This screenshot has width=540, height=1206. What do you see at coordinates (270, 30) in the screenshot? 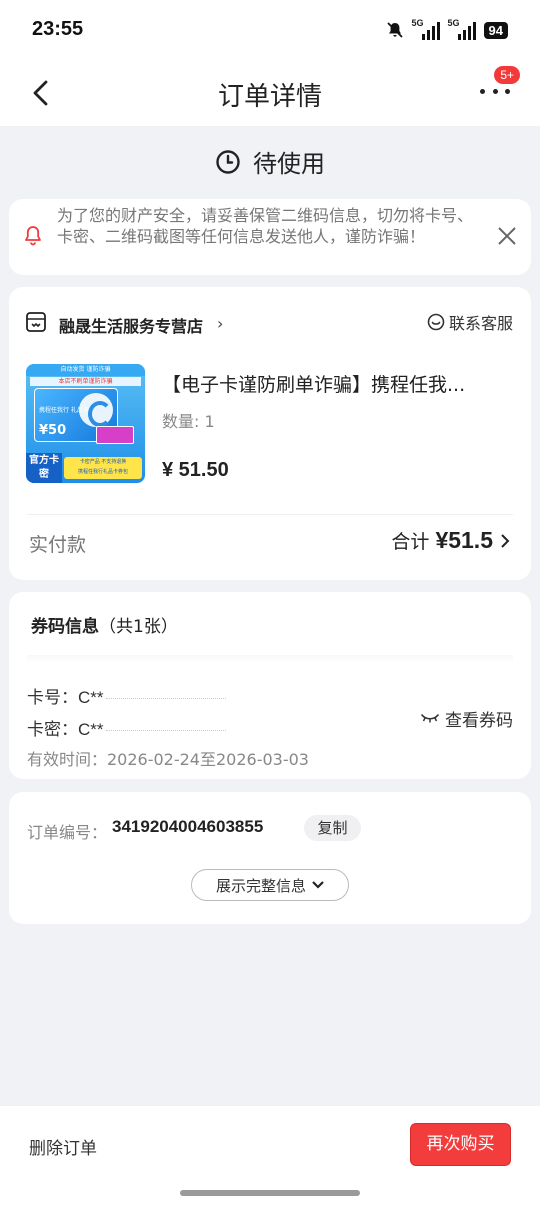
I see `status-bar: 23:55 5G 5G 94` at bounding box center [270, 30].